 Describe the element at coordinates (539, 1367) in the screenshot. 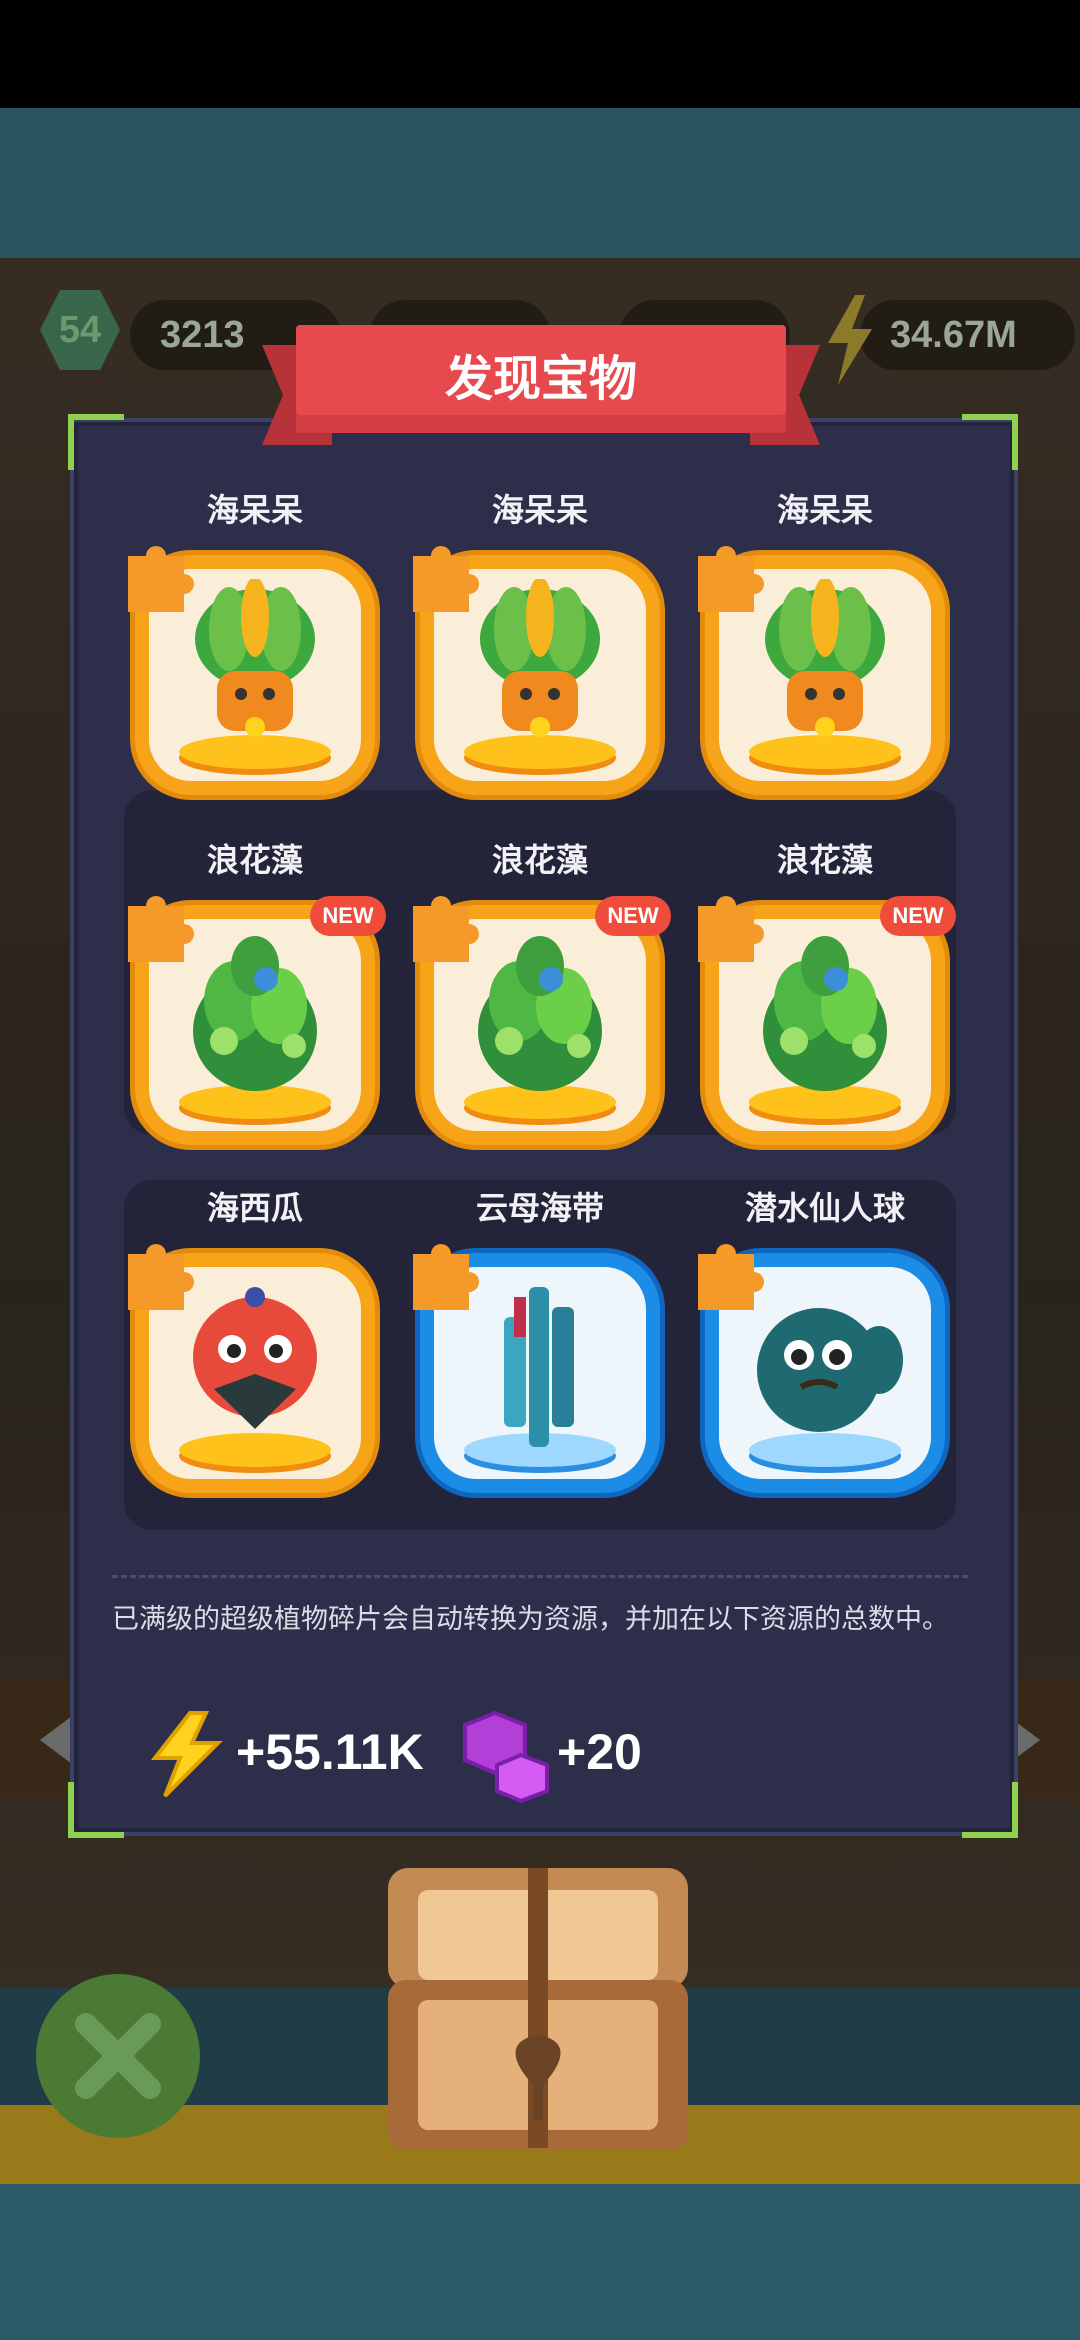

I see `mica-kelp-icon` at that location.